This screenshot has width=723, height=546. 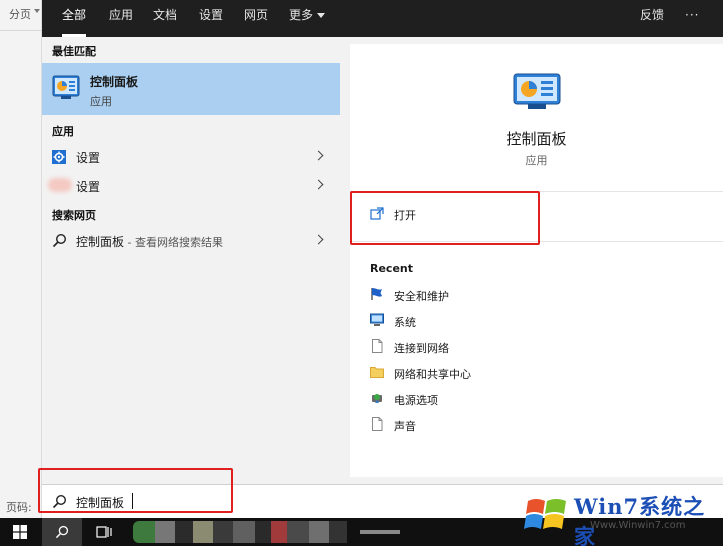 What do you see at coordinates (121, 18) in the screenshot?
I see `tab-apps: 应用` at bounding box center [121, 18].